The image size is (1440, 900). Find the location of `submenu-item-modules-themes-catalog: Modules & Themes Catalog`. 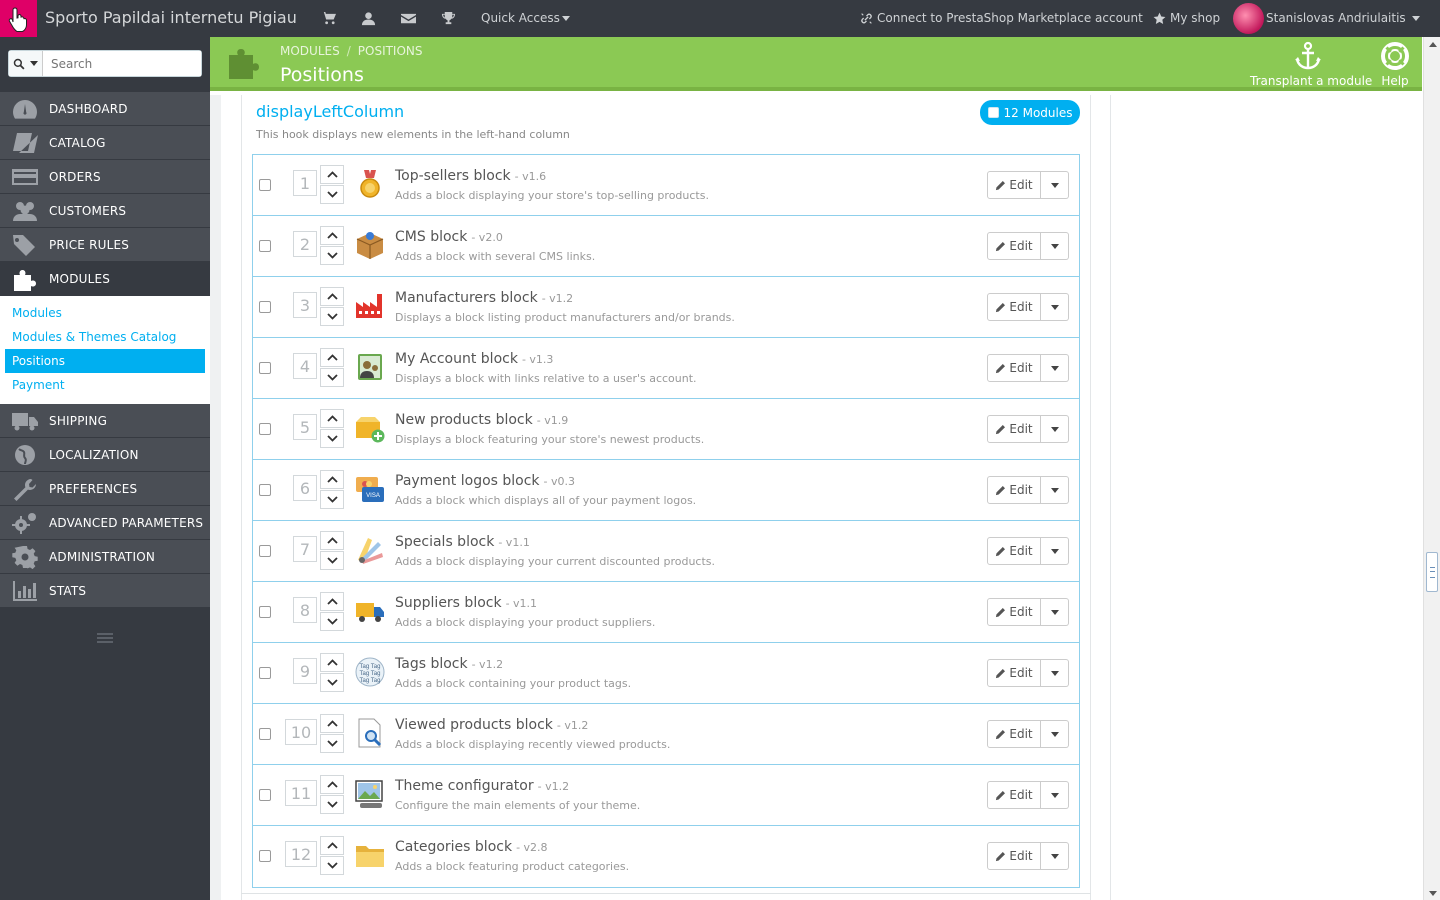

submenu-item-modules-themes-catalog: Modules & Themes Catalog is located at coordinates (105, 337).